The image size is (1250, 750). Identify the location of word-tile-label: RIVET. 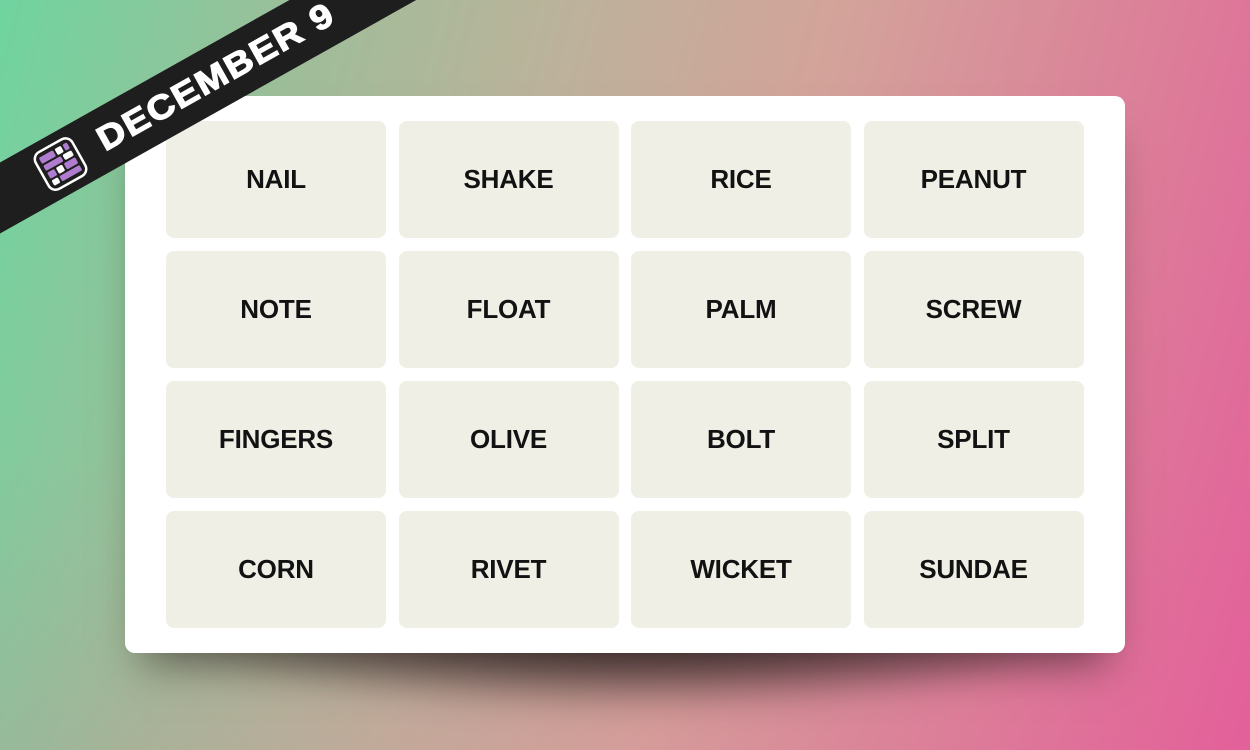
(508, 569).